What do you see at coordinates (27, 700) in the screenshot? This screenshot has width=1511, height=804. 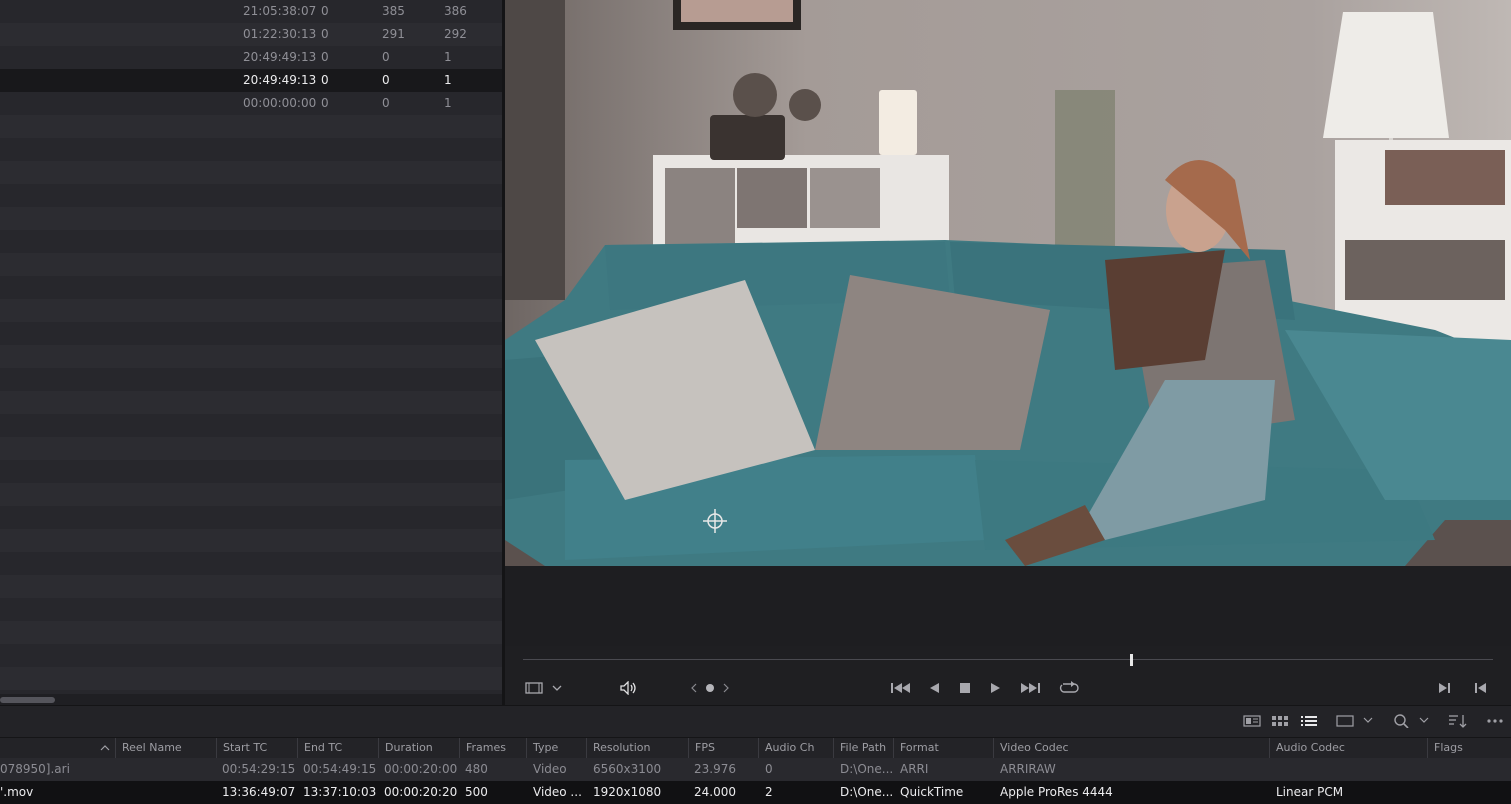 I see `scrollbar-thumb` at bounding box center [27, 700].